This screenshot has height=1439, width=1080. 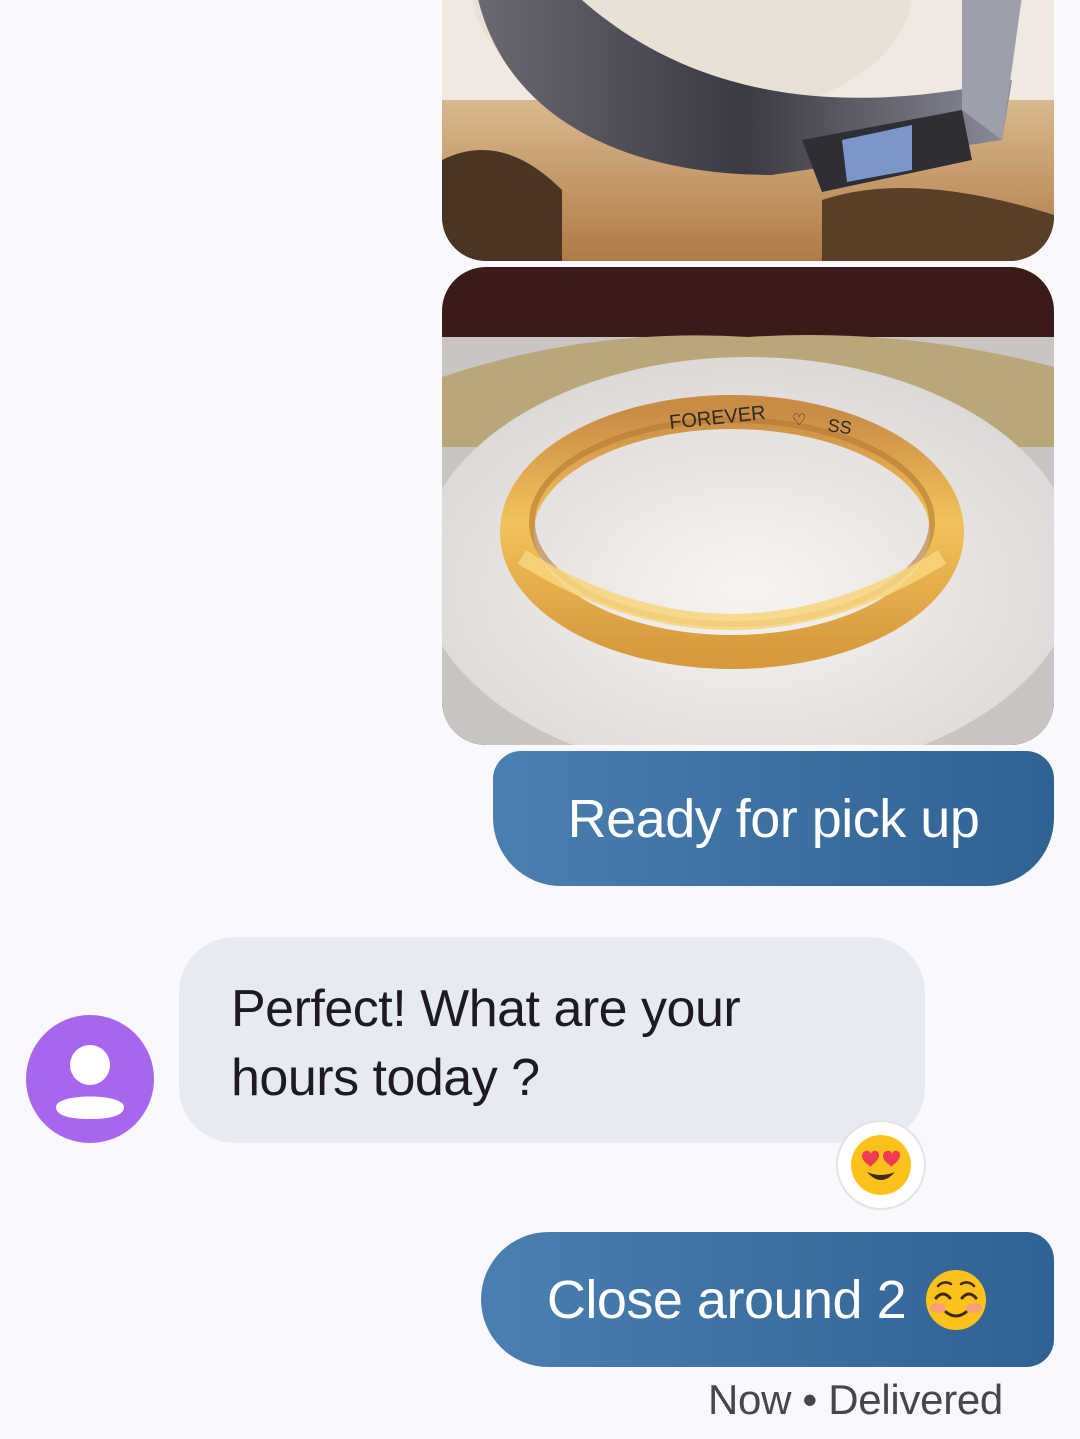 I want to click on incoming-message-line1: Perfect! What are your, so click(x=486, y=1009).